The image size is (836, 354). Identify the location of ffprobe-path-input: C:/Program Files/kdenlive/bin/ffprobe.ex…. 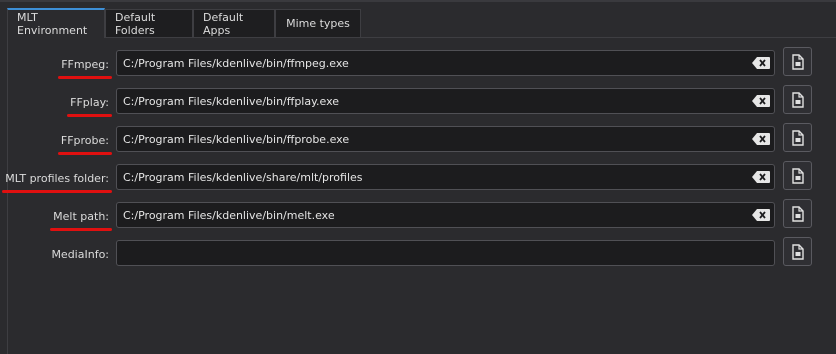
(445, 139).